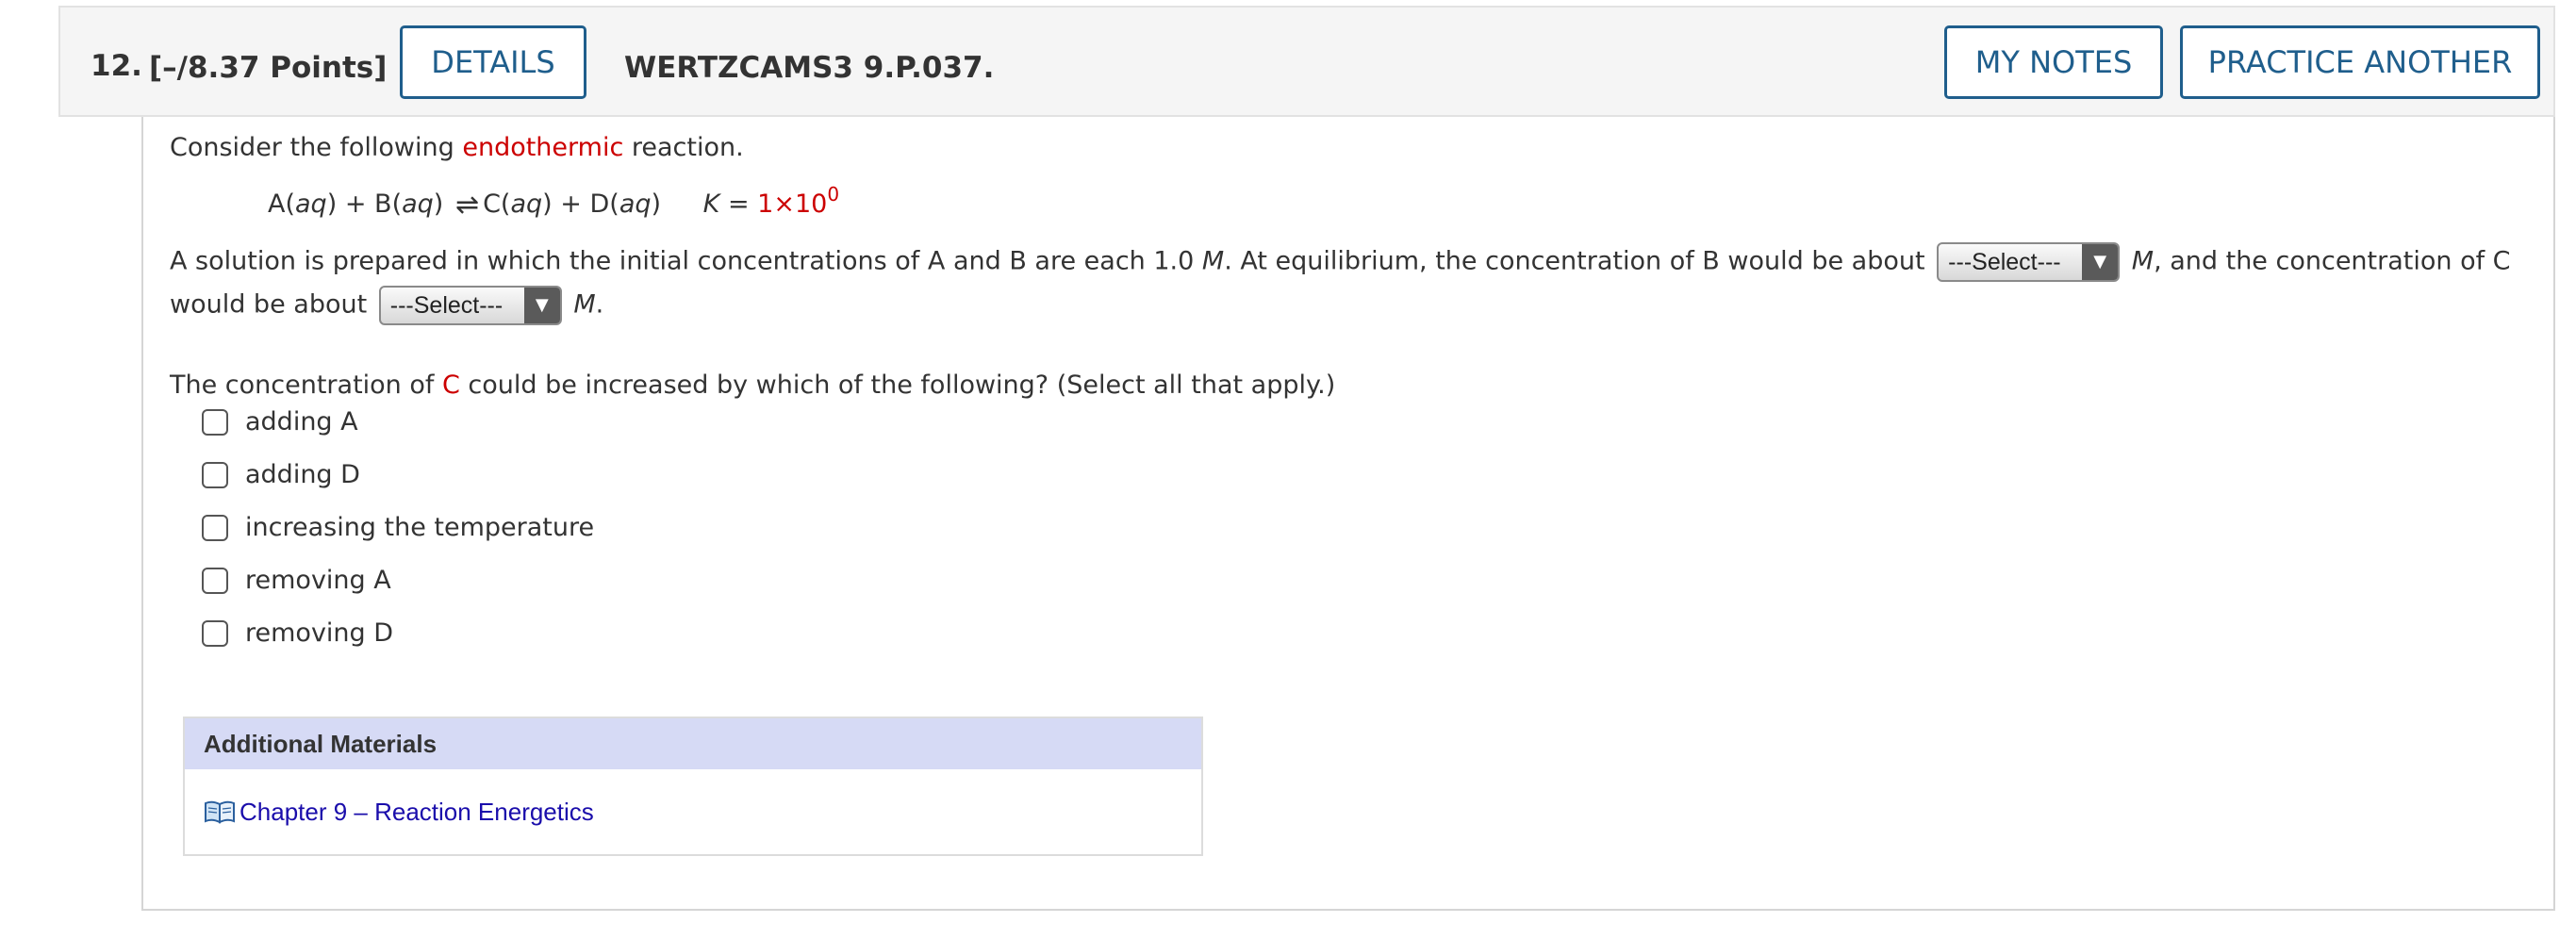 This screenshot has height=939, width=2576. What do you see at coordinates (543, 147) in the screenshot?
I see `endothermic-highlight: endothermic` at bounding box center [543, 147].